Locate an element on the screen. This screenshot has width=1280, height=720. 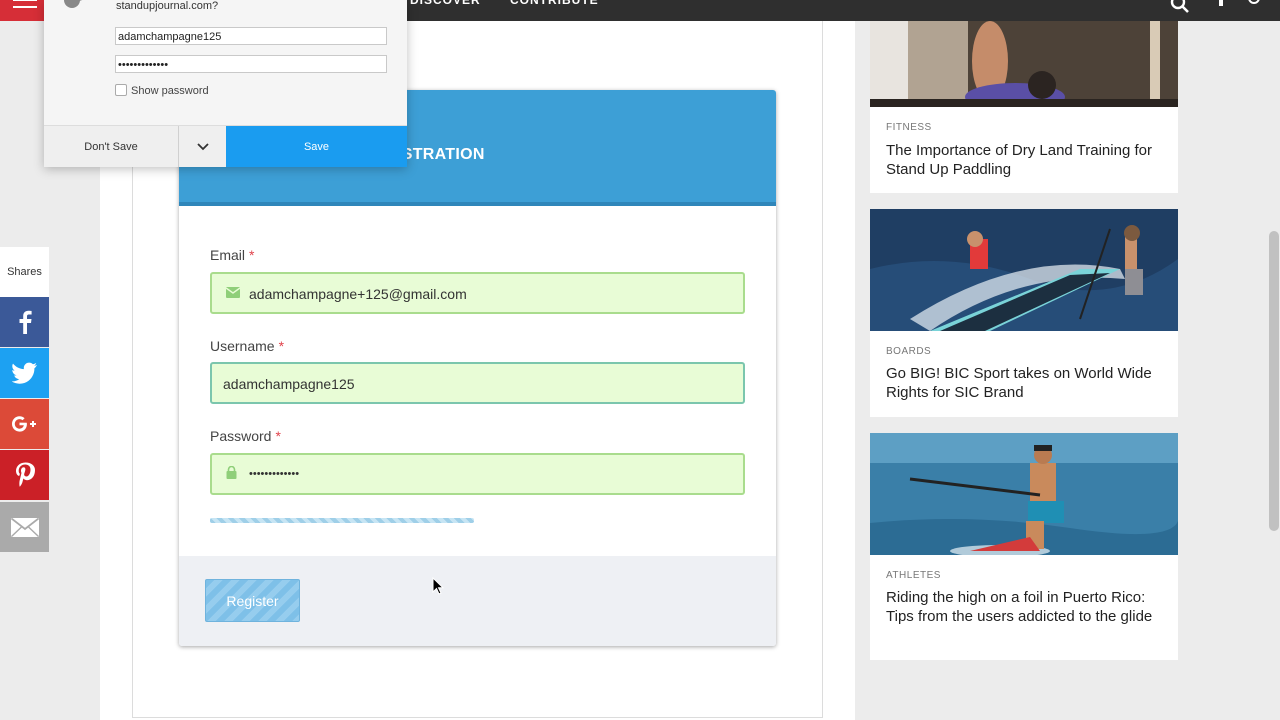
popup-actions: Don't Save Save is located at coordinates (225, 146).